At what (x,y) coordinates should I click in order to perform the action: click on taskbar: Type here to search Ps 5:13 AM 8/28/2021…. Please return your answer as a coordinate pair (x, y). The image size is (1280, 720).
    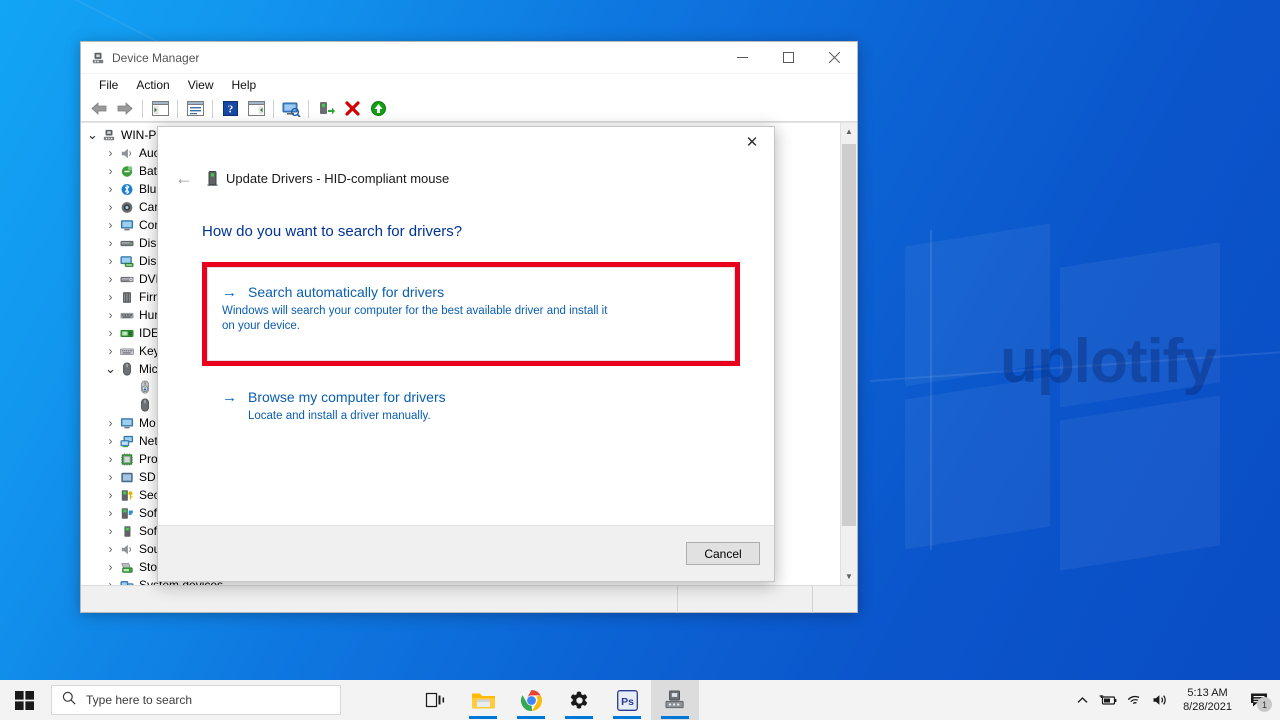
    Looking at the image, I should click on (640, 700).